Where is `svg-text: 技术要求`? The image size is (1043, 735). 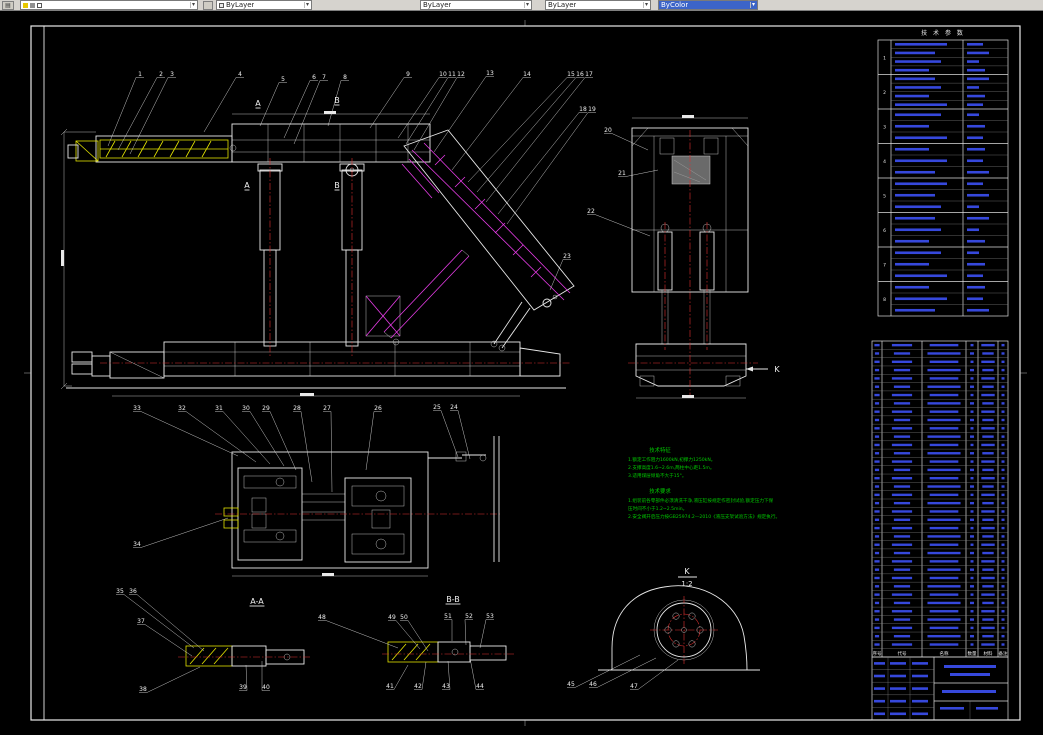 svg-text: 技术要求 is located at coordinates (660, 491).